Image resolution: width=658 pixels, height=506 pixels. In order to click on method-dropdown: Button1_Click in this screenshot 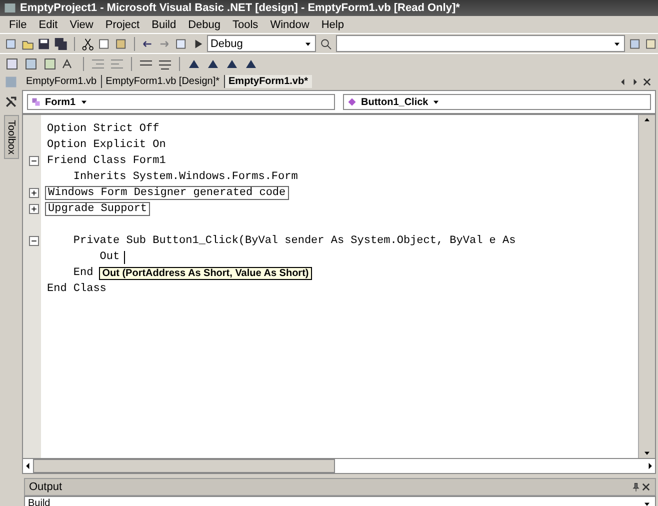, I will do `click(497, 102)`.